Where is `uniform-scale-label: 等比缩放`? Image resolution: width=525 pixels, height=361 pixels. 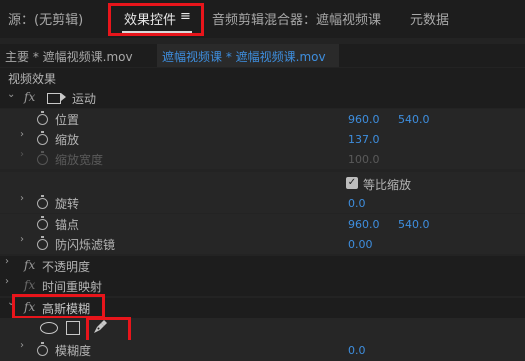
uniform-scale-label: 等比缩放 is located at coordinates (387, 185).